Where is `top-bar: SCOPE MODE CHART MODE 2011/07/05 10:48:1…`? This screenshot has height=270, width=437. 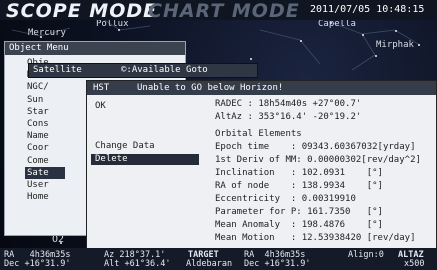
top-bar: SCOPE MODE CHART MODE 2011/07/05 10:48:1… is located at coordinates (218, 11).